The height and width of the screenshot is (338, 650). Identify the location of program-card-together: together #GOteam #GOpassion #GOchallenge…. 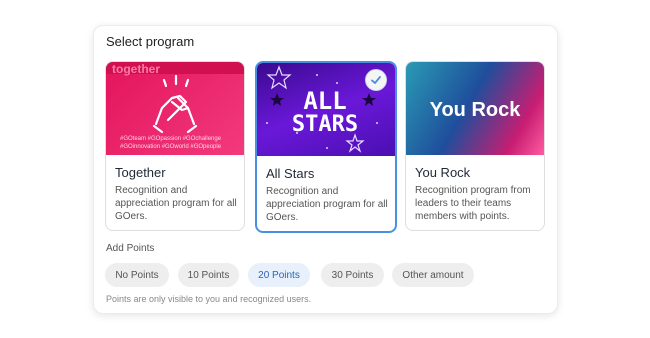
(175, 146).